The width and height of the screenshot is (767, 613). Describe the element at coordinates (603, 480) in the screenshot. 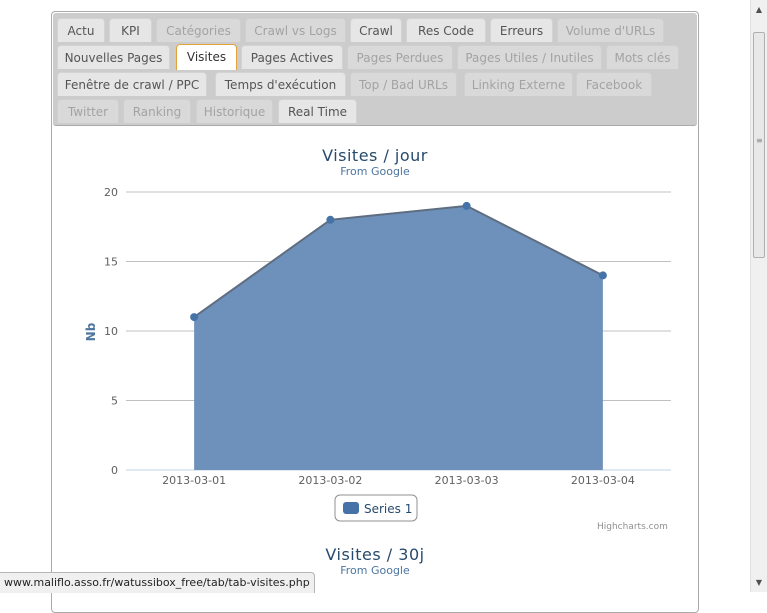

I see `x-tick-label: 2013-03-04` at that location.